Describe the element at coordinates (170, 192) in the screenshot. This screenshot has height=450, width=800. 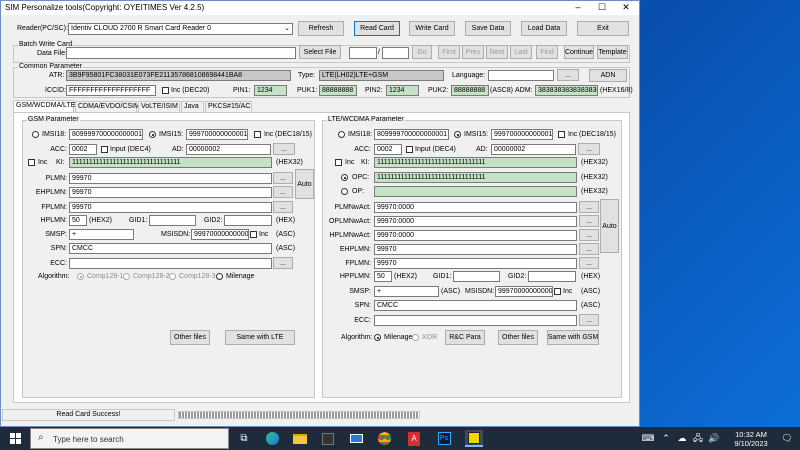
I see `gsm-ehplmn-field: 99970` at that location.